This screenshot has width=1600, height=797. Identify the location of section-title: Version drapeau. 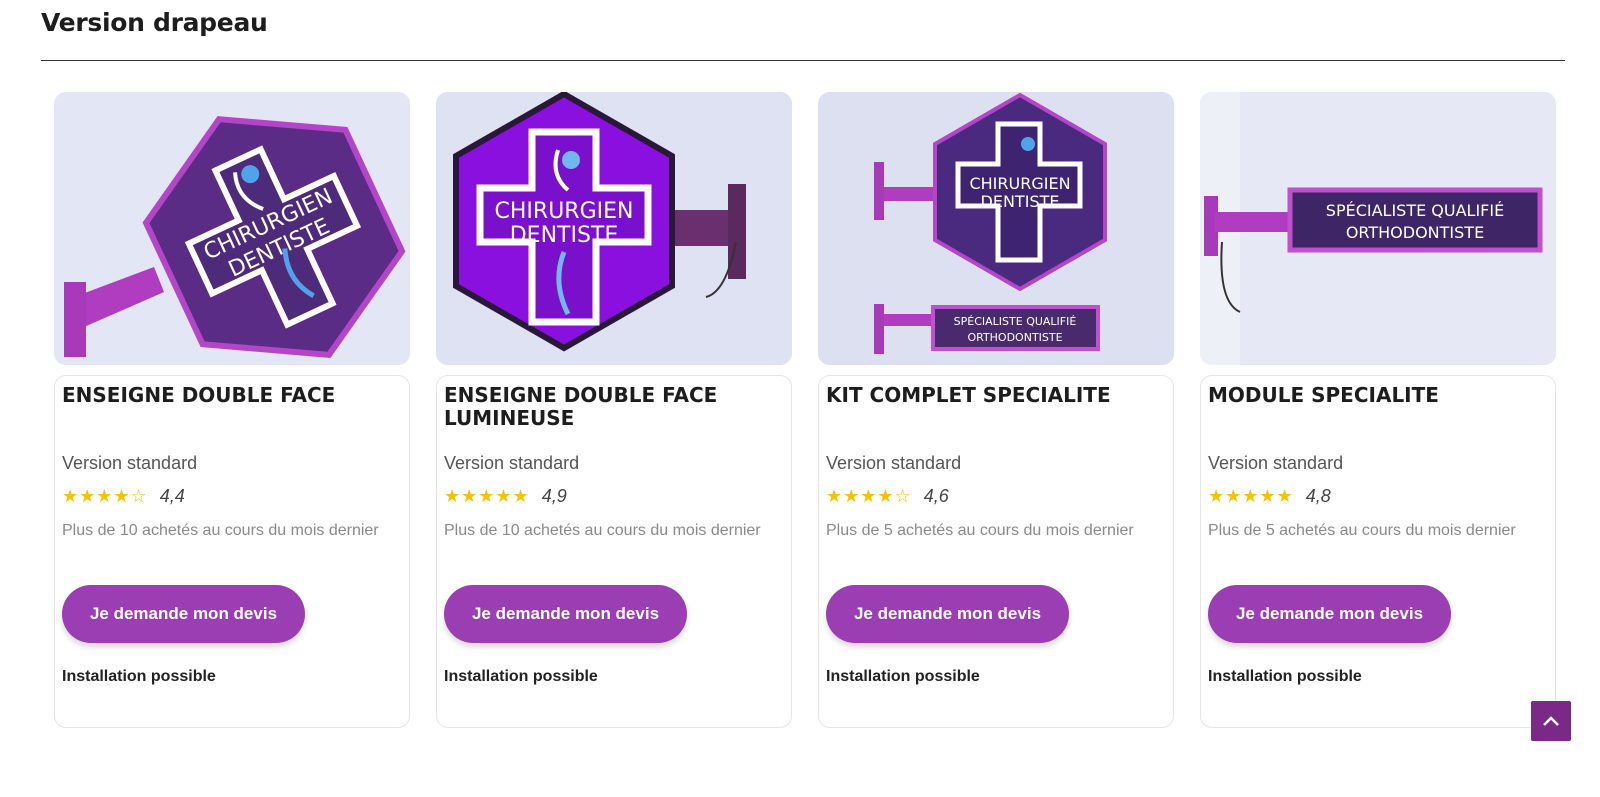
(154, 22).